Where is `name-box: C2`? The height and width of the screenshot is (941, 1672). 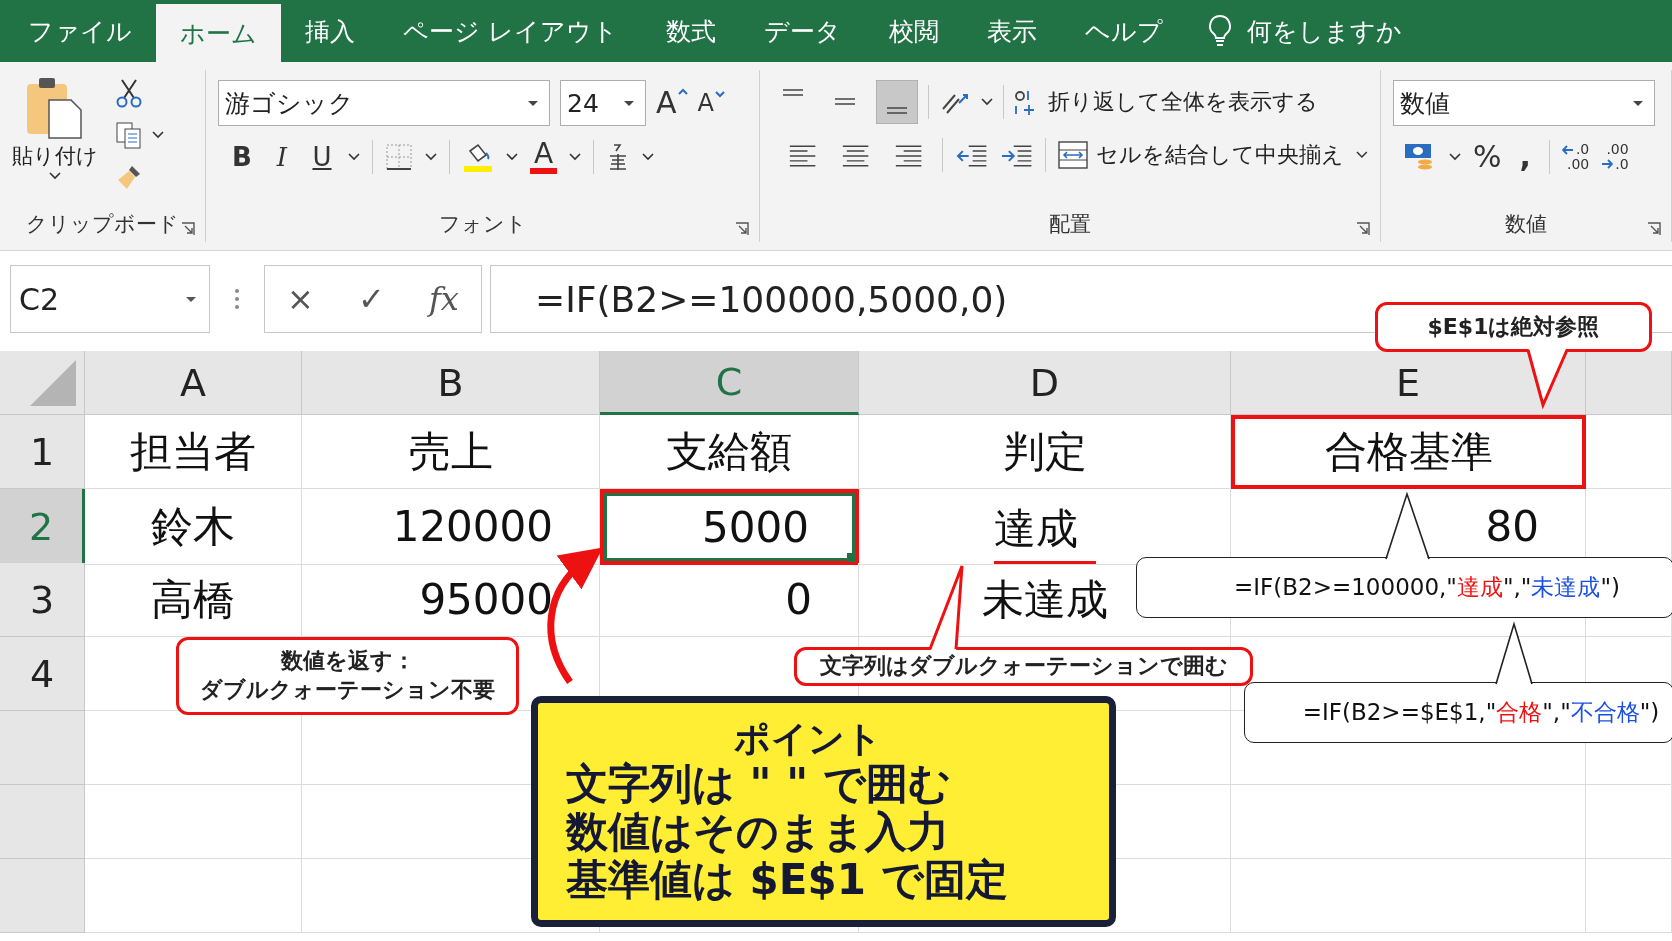
name-box: C2 is located at coordinates (110, 299).